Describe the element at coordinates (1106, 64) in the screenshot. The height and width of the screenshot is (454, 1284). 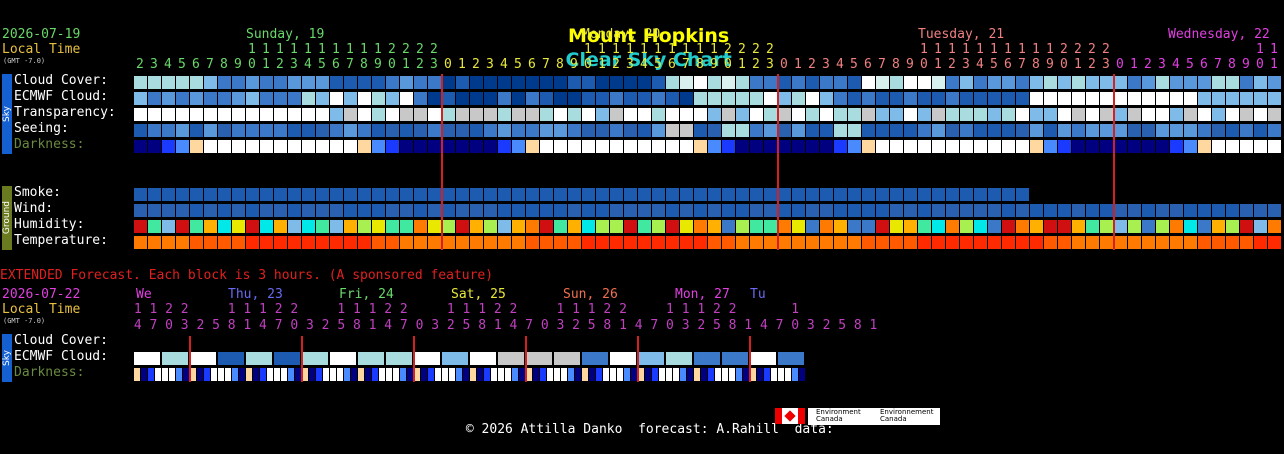
I see `hour-digit: 3` at that location.